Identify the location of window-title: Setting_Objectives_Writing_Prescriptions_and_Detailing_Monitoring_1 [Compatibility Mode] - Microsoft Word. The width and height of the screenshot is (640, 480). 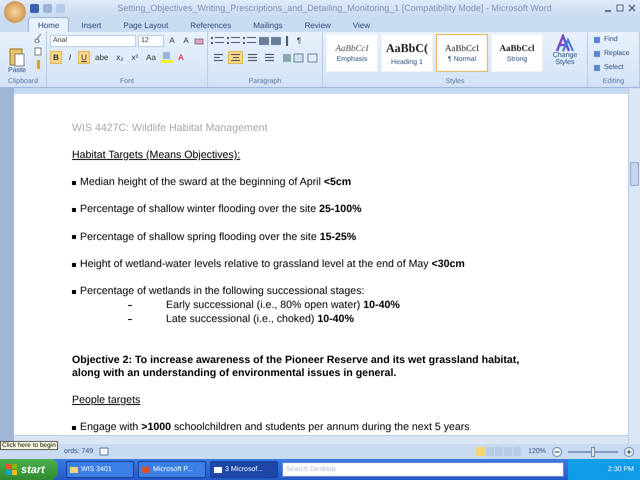
(334, 8).